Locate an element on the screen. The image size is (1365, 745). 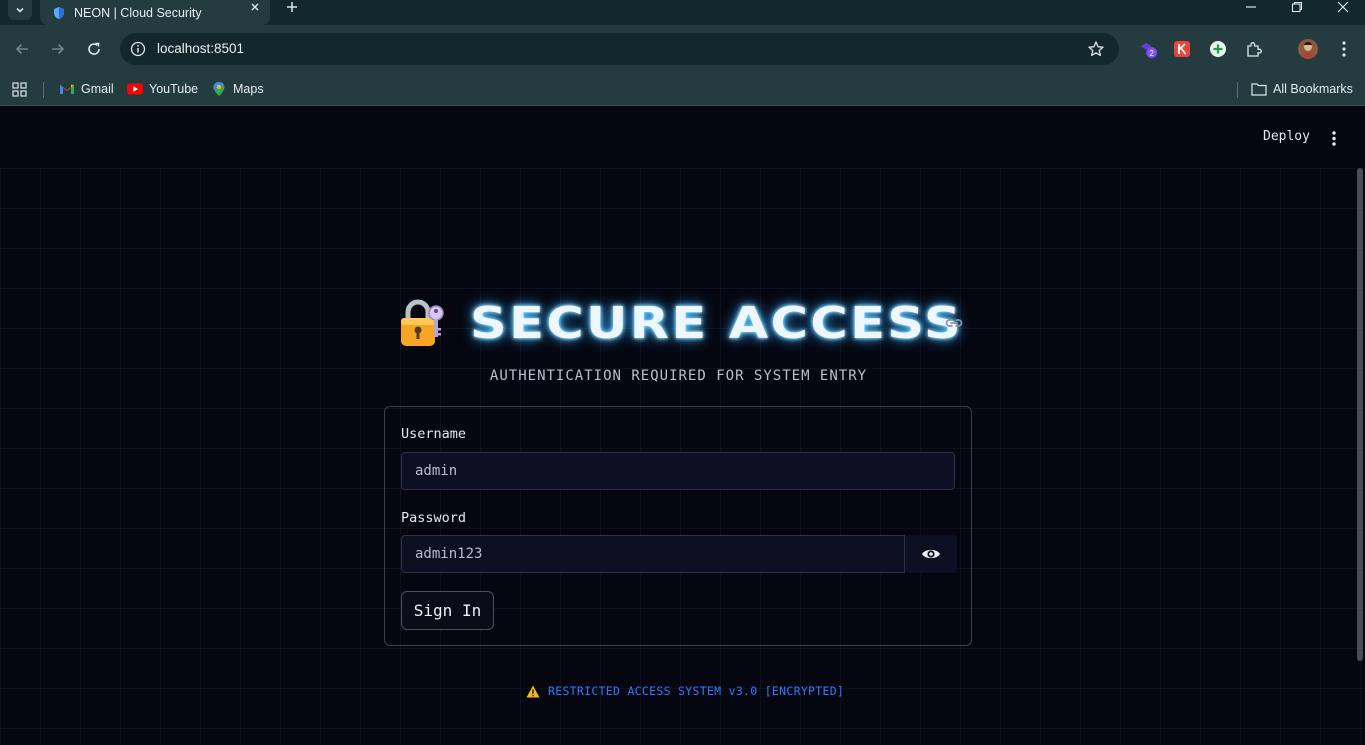
bookmark-maps-label: Maps is located at coordinates (248, 89).